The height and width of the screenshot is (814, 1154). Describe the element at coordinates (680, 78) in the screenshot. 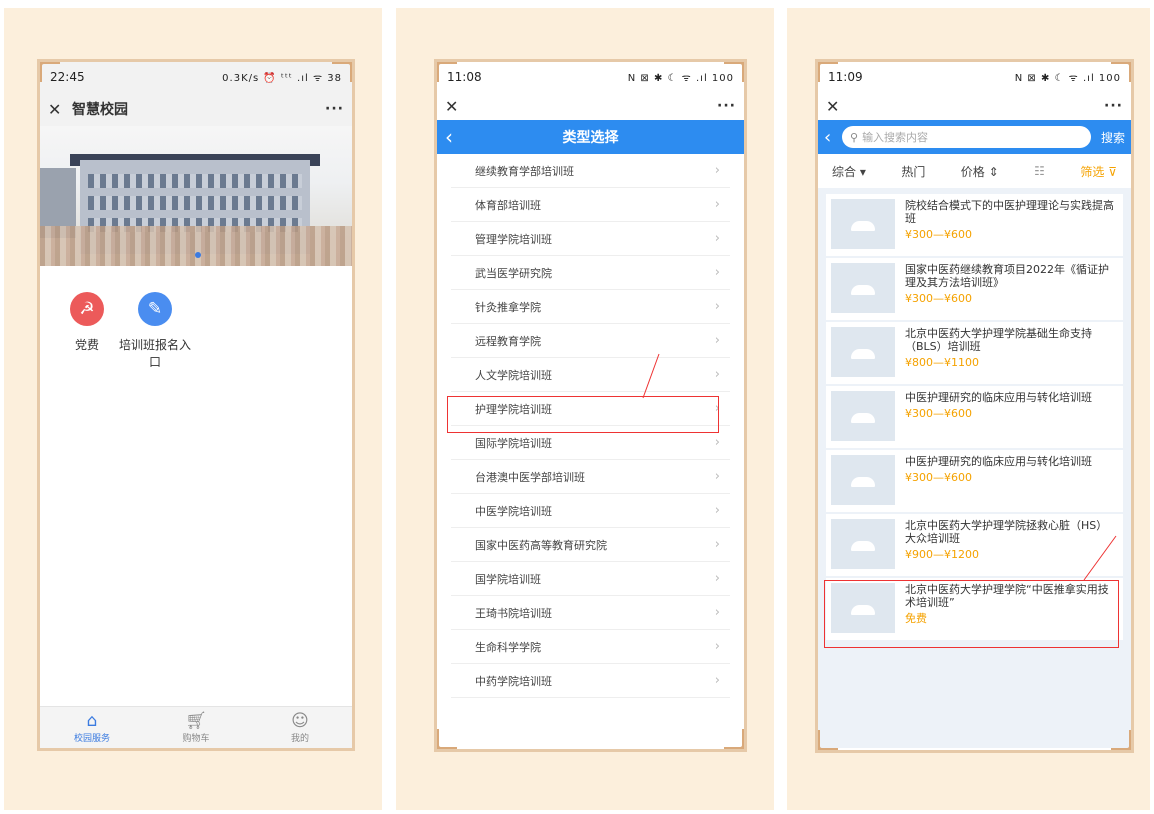

I see `status-icons: N ⊠ ✱ ☾ ᯤ .ıl 100` at that location.